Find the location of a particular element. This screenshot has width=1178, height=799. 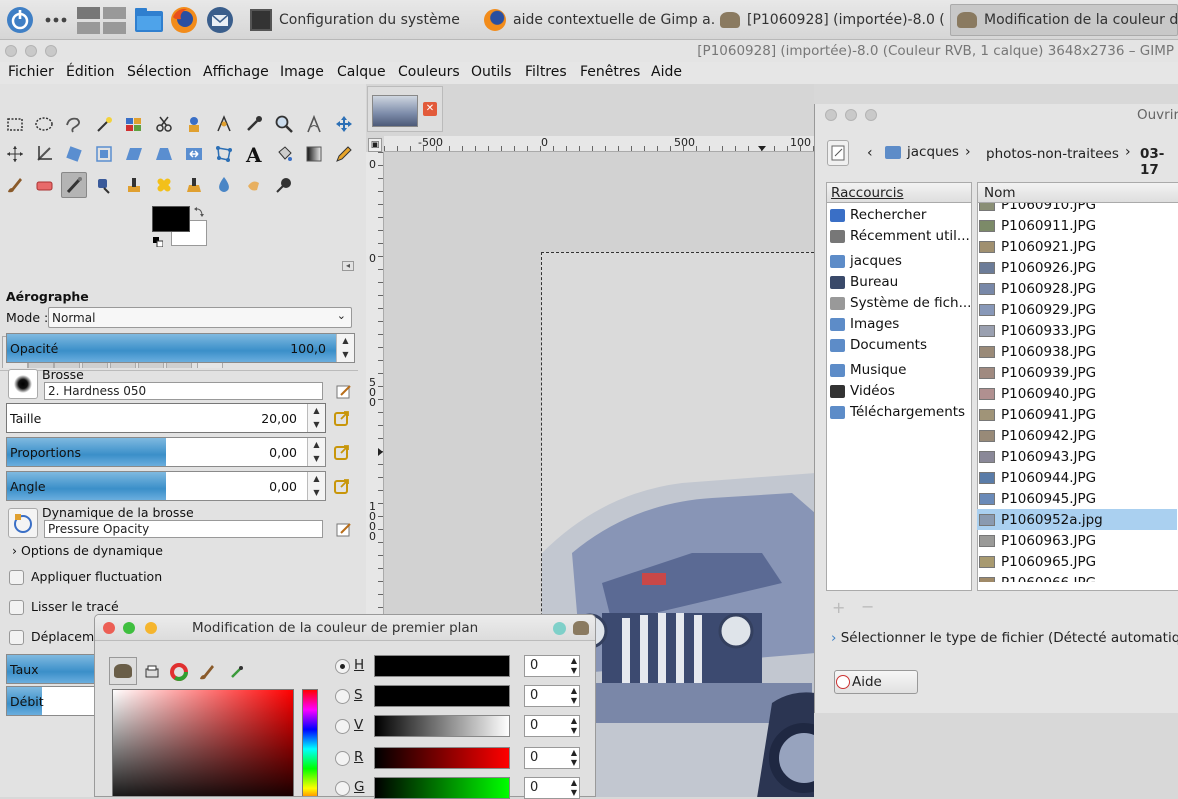

menu-selection: Sélection is located at coordinates (159, 72).